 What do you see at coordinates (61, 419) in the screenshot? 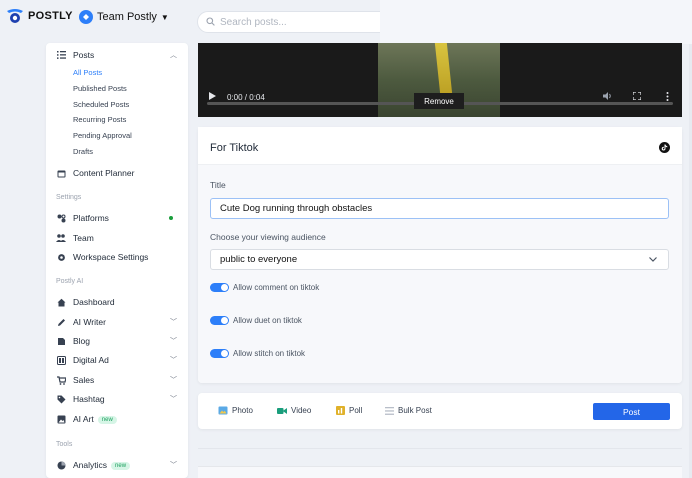
I see `image-icon` at bounding box center [61, 419].